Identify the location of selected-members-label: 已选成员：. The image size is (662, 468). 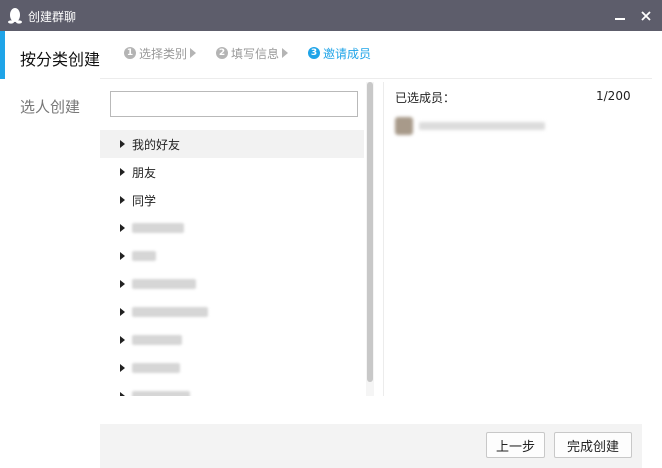
(425, 98).